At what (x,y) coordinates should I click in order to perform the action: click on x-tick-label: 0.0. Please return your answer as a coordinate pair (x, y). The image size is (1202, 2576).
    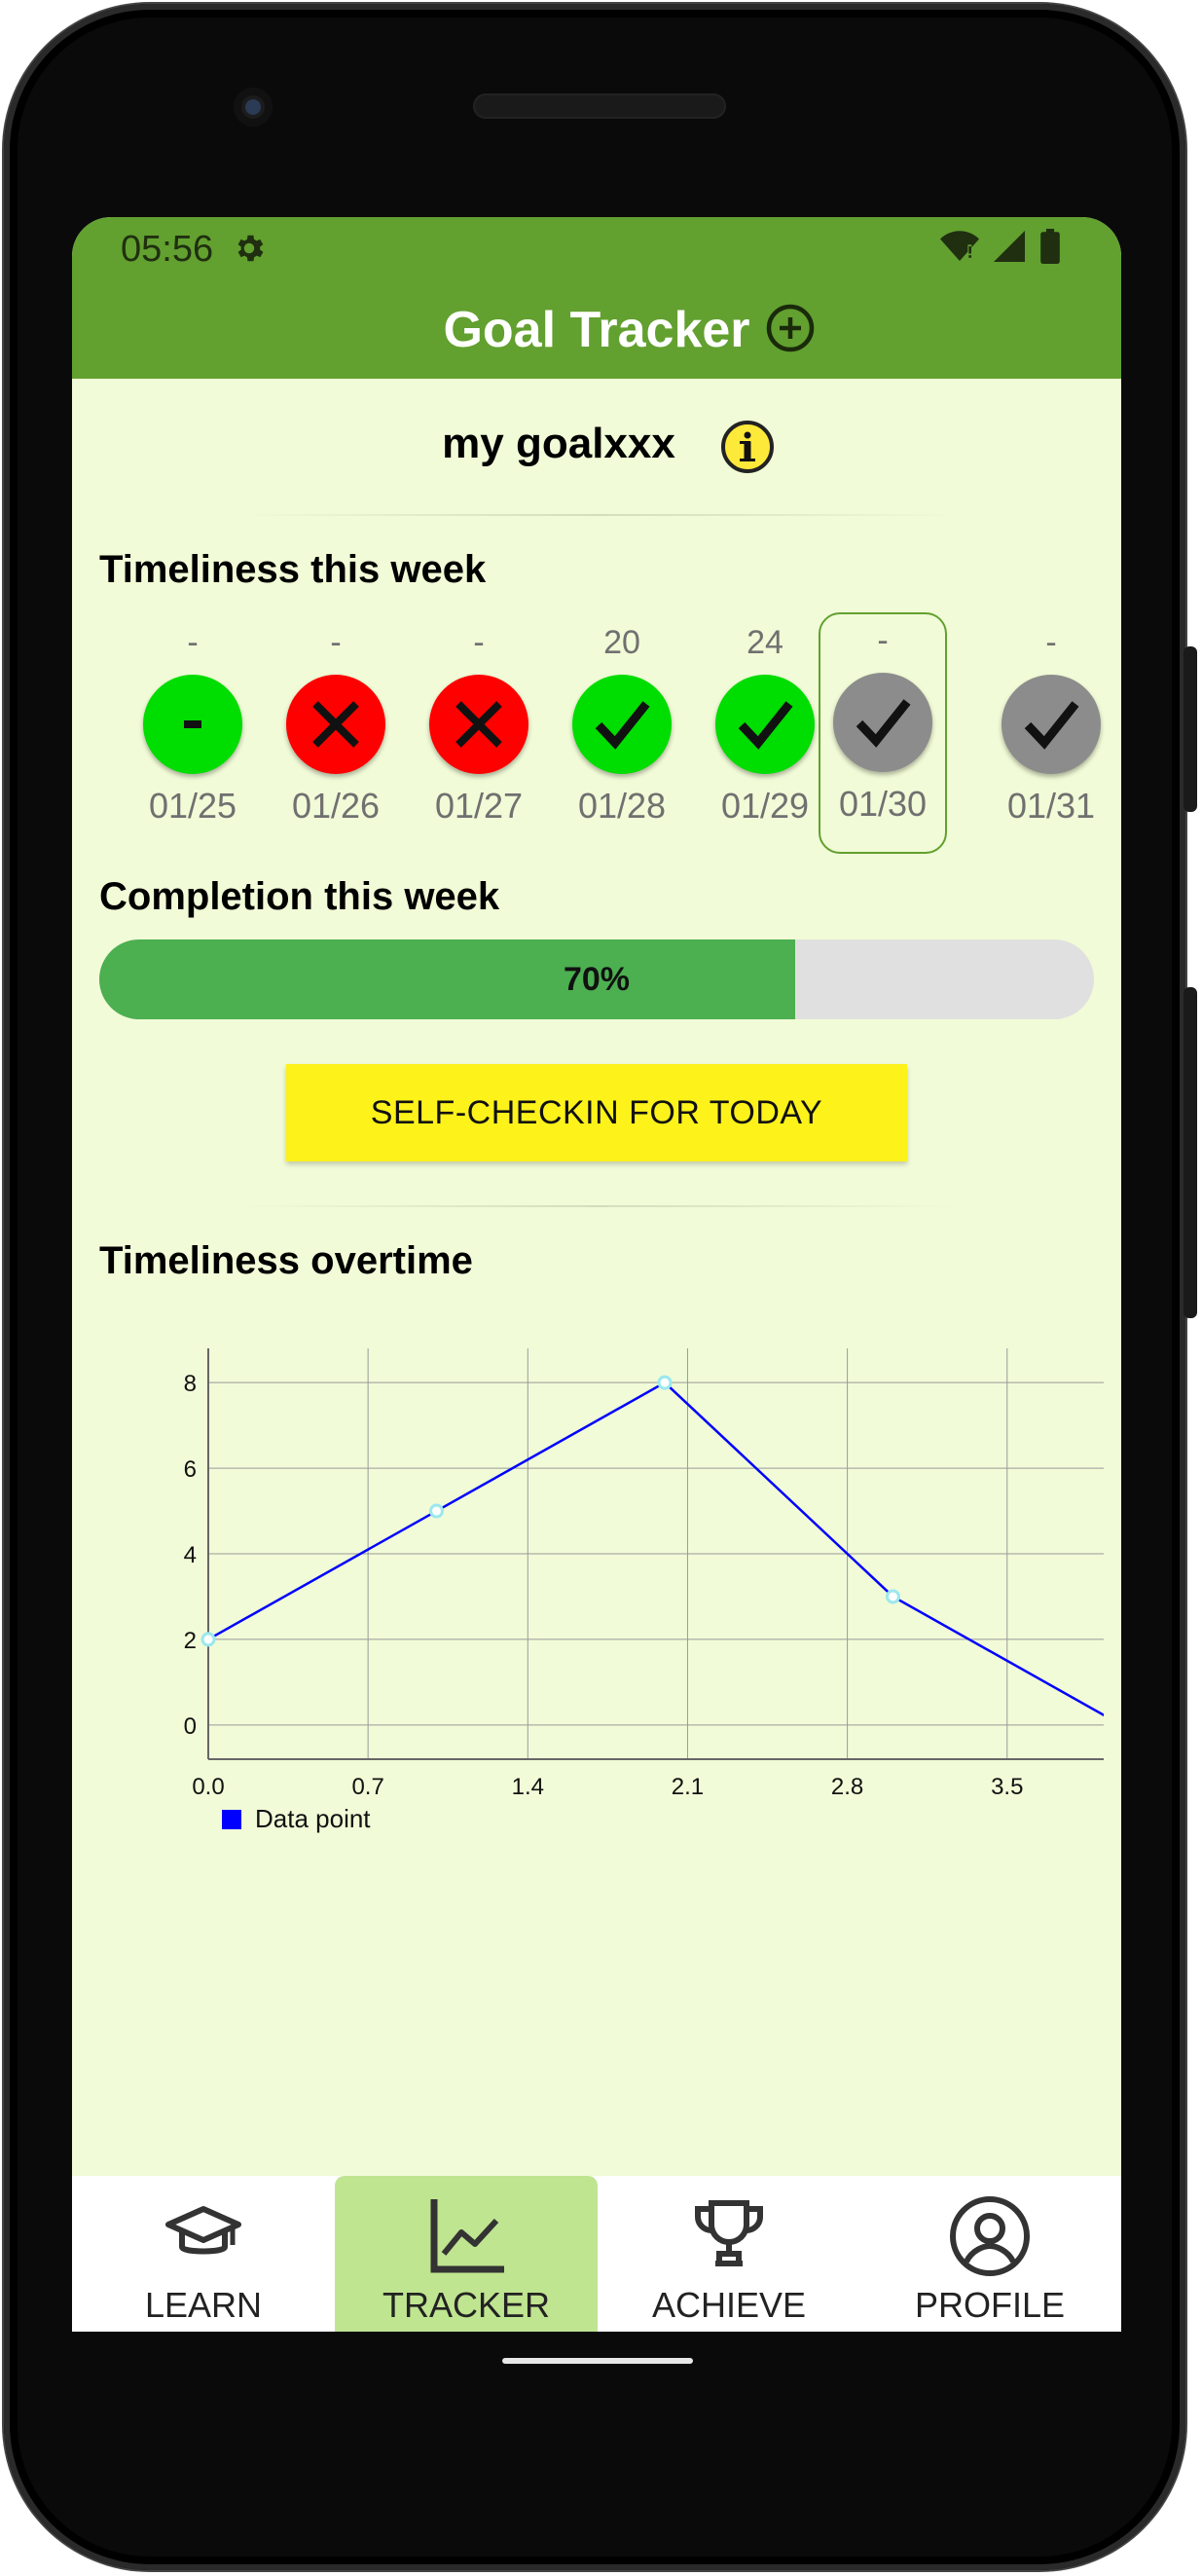
    Looking at the image, I should click on (208, 1787).